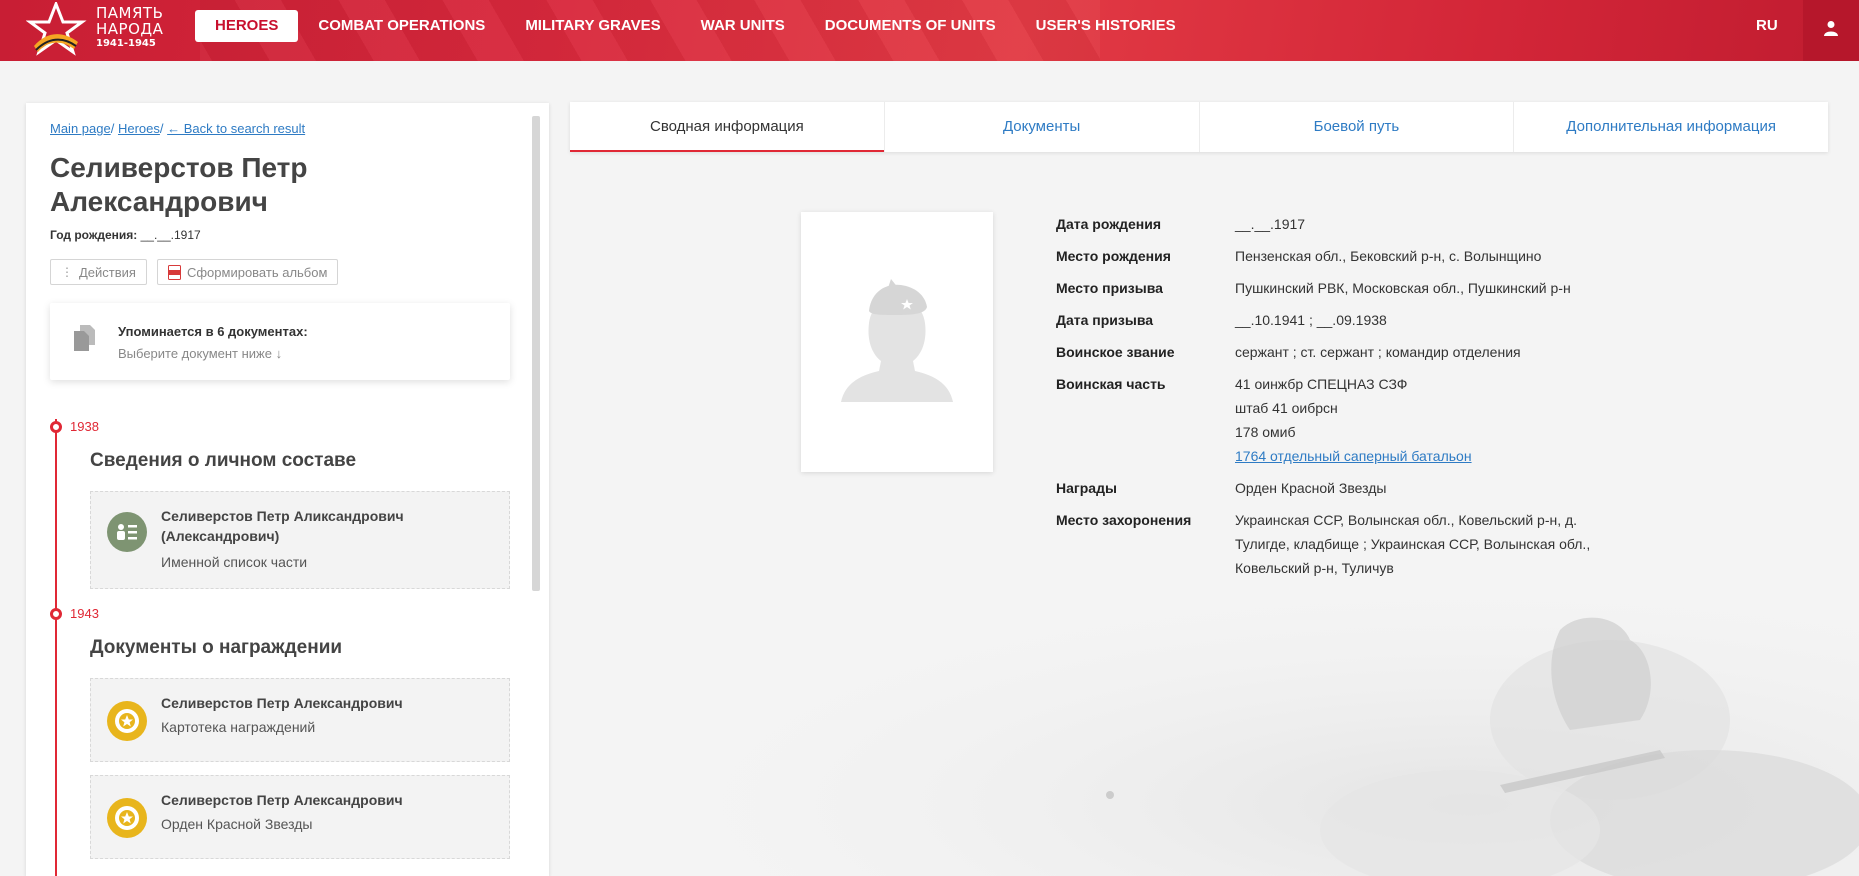  I want to click on logo-years: 1941-1945, so click(126, 43).